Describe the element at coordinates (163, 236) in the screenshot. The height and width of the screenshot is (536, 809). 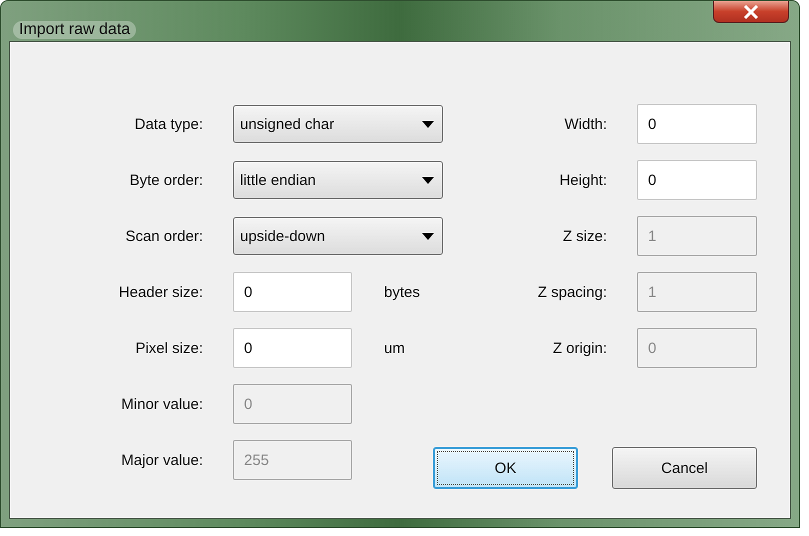
I see `field-label: Scan order:` at that location.